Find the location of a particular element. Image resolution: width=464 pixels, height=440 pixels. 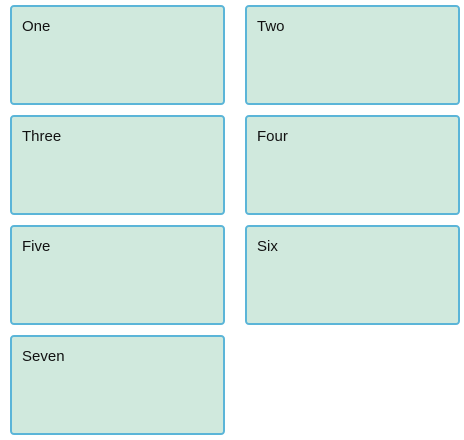

card-label: Seven is located at coordinates (43, 356).